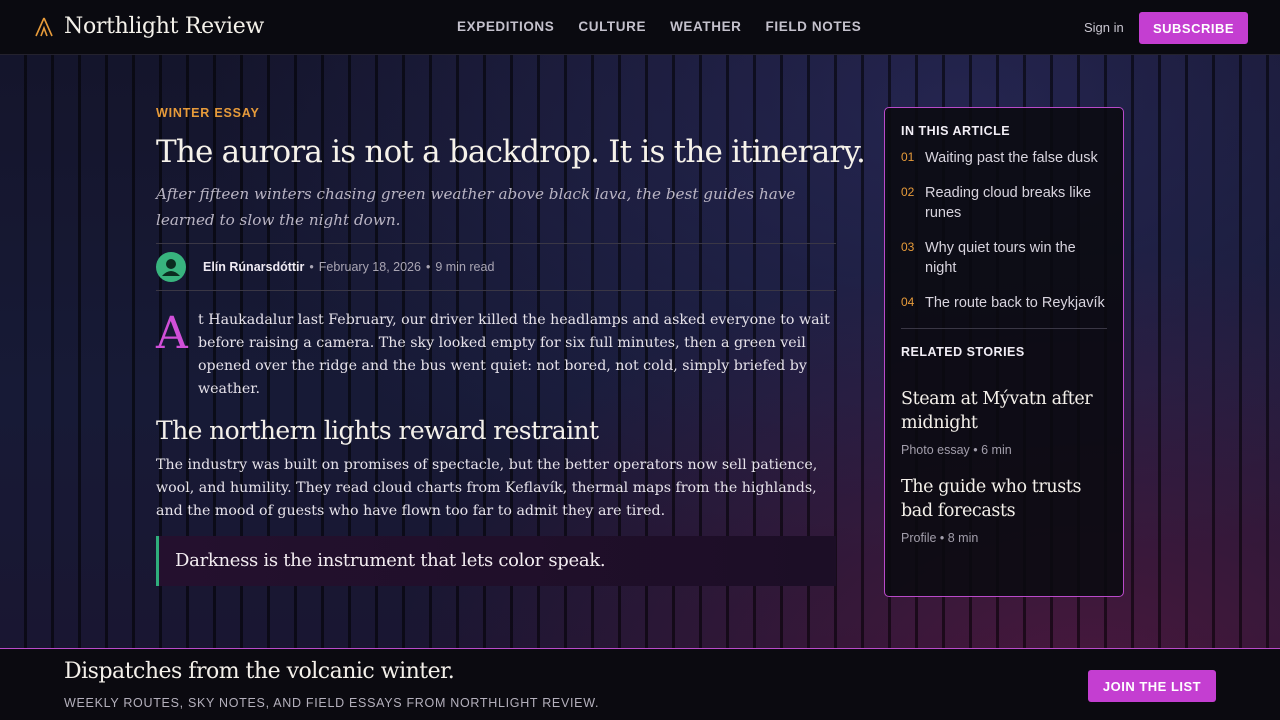  What do you see at coordinates (956, 131) in the screenshot?
I see `toc-title: IN THIS ARTICLE` at bounding box center [956, 131].